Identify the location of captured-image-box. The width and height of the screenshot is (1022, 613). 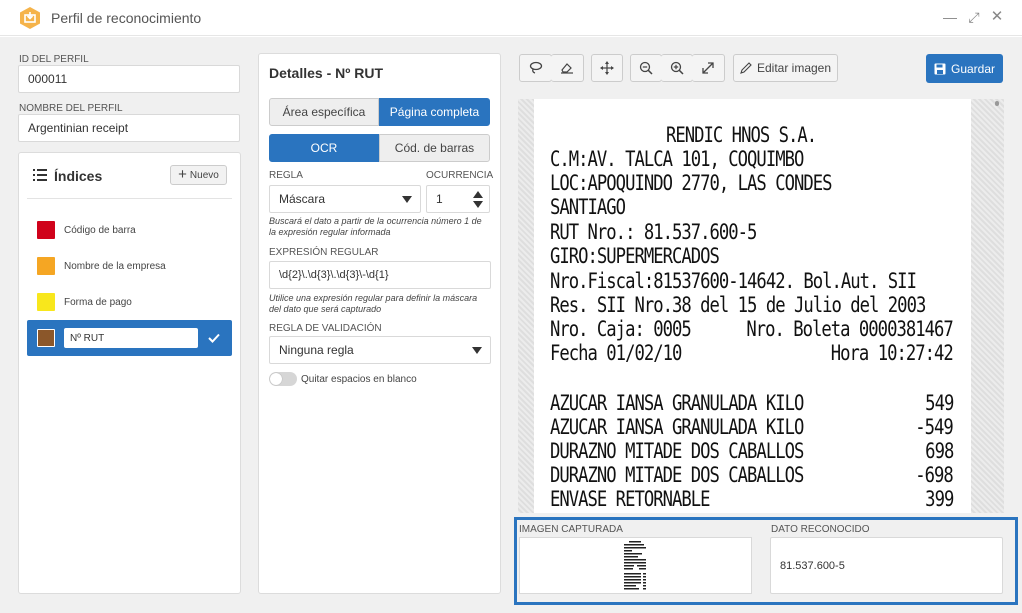
(635, 565).